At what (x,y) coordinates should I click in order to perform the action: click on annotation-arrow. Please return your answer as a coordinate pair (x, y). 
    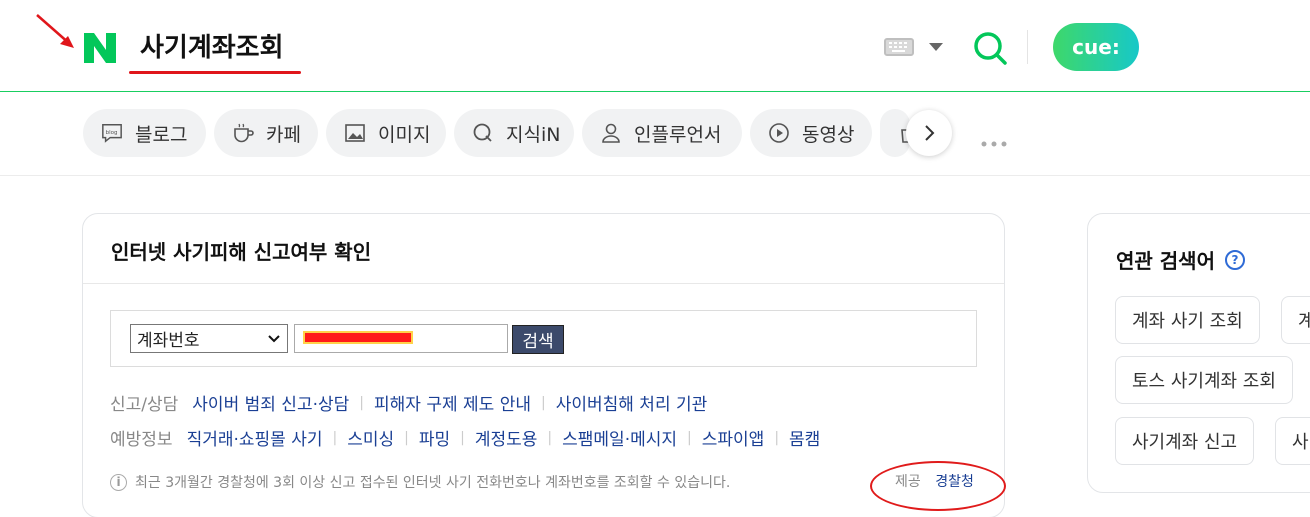
    Looking at the image, I should click on (55, 31).